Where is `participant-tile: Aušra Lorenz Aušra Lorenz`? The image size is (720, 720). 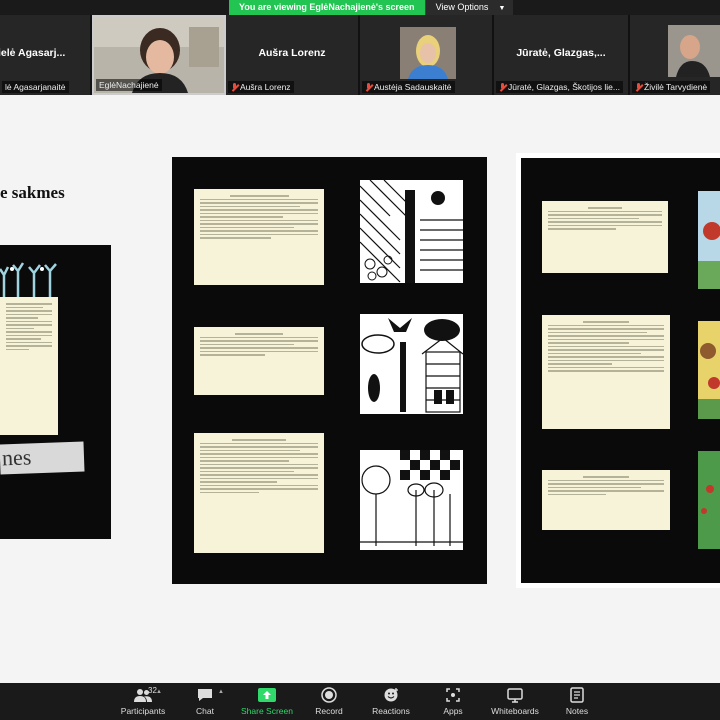 participant-tile: Aušra Lorenz Aušra Lorenz is located at coordinates (293, 55).